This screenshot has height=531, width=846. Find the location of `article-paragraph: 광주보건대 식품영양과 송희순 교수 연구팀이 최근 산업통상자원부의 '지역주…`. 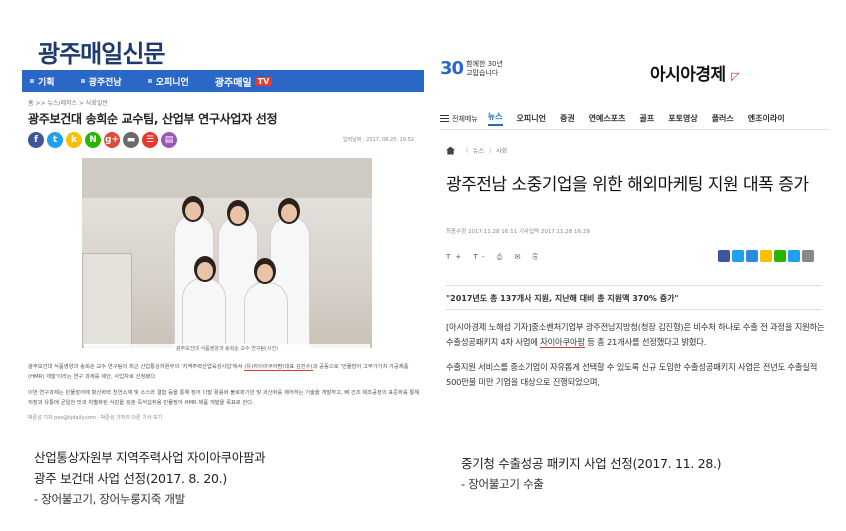

article-paragraph: 광주보건대 식품영양과 송희순 교수 연구팀이 최근 산업통상자원부의 '지역주… is located at coordinates (218, 372).